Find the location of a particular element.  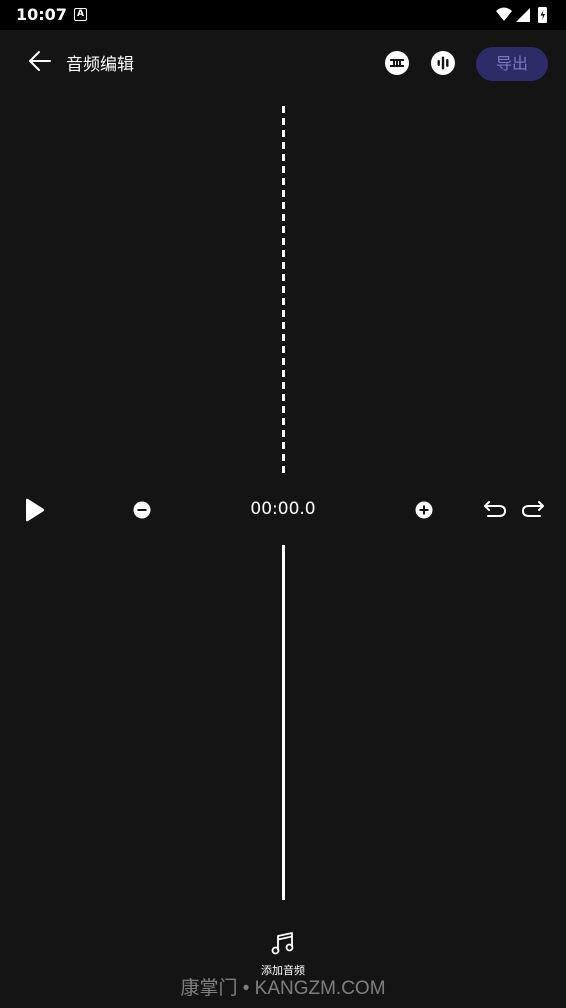

header: 音频编辑 导出 is located at coordinates (283, 62).